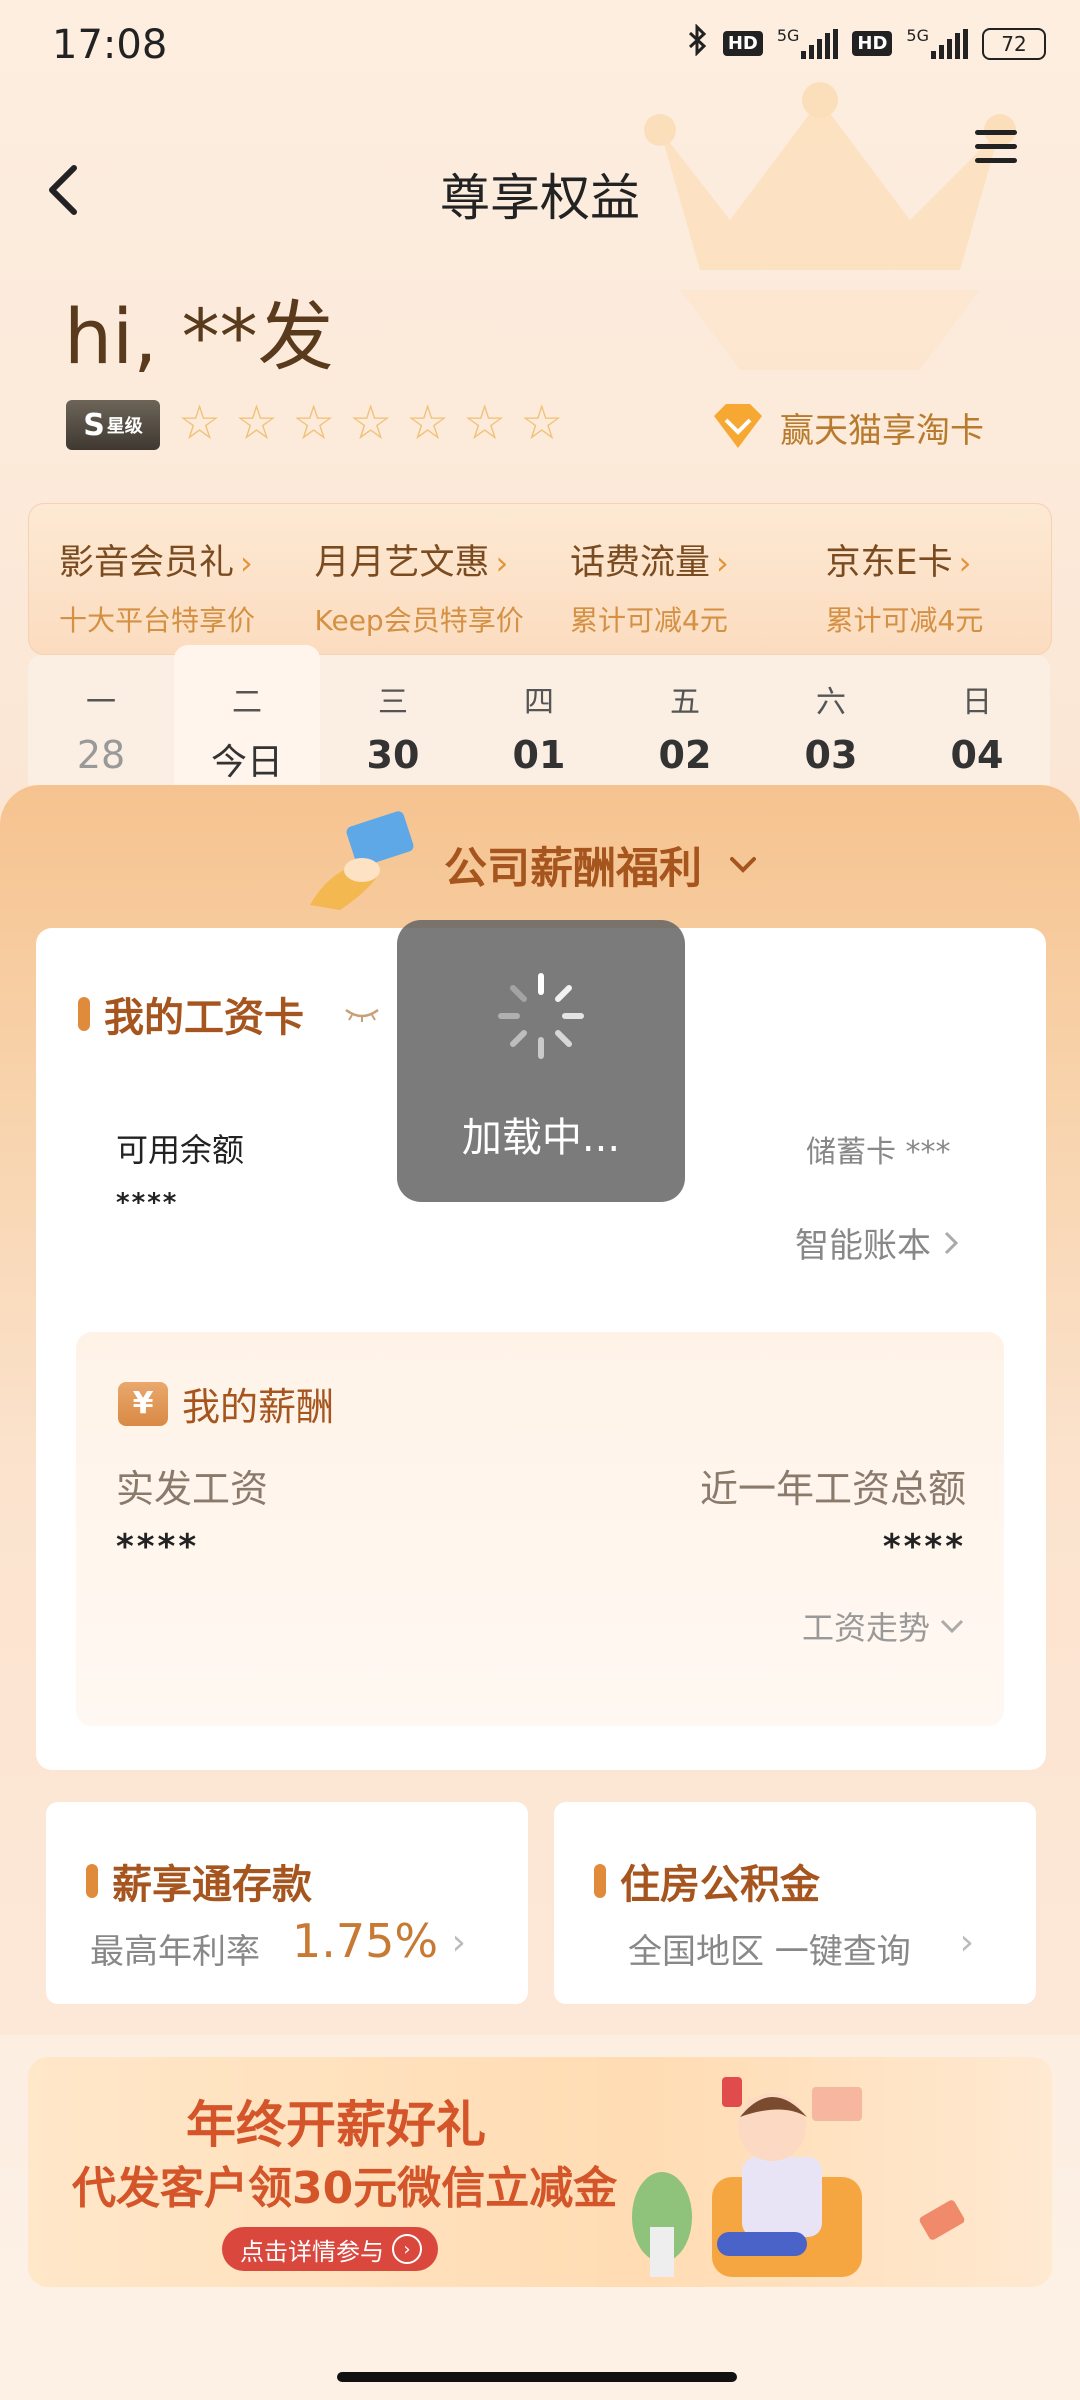 The height and width of the screenshot is (2400, 1080). What do you see at coordinates (831, 720) in the screenshot?
I see `calendar-day: 六 03` at bounding box center [831, 720].